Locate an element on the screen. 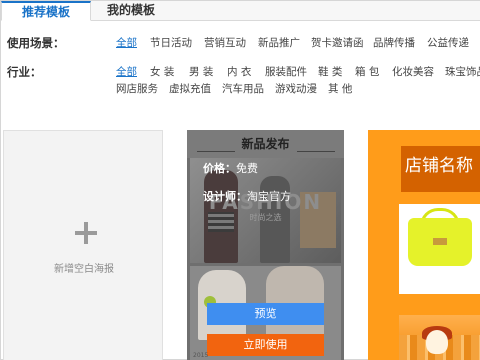 The width and height of the screenshot is (480, 360). template-card-shop-name: 店铺名称 is located at coordinates (424, 245).